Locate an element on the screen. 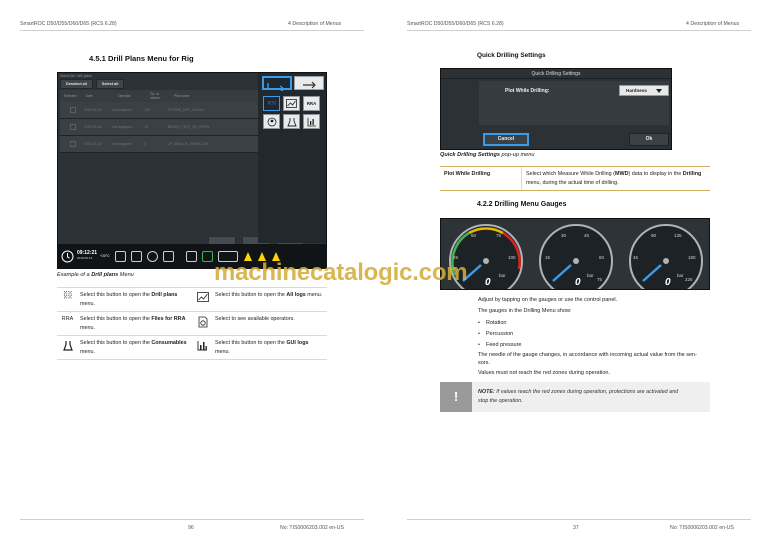 Image resolution: width=768 pixels, height=543 pixels. drill-plans-icon: ⁙⁙ is located at coordinates (271, 103).